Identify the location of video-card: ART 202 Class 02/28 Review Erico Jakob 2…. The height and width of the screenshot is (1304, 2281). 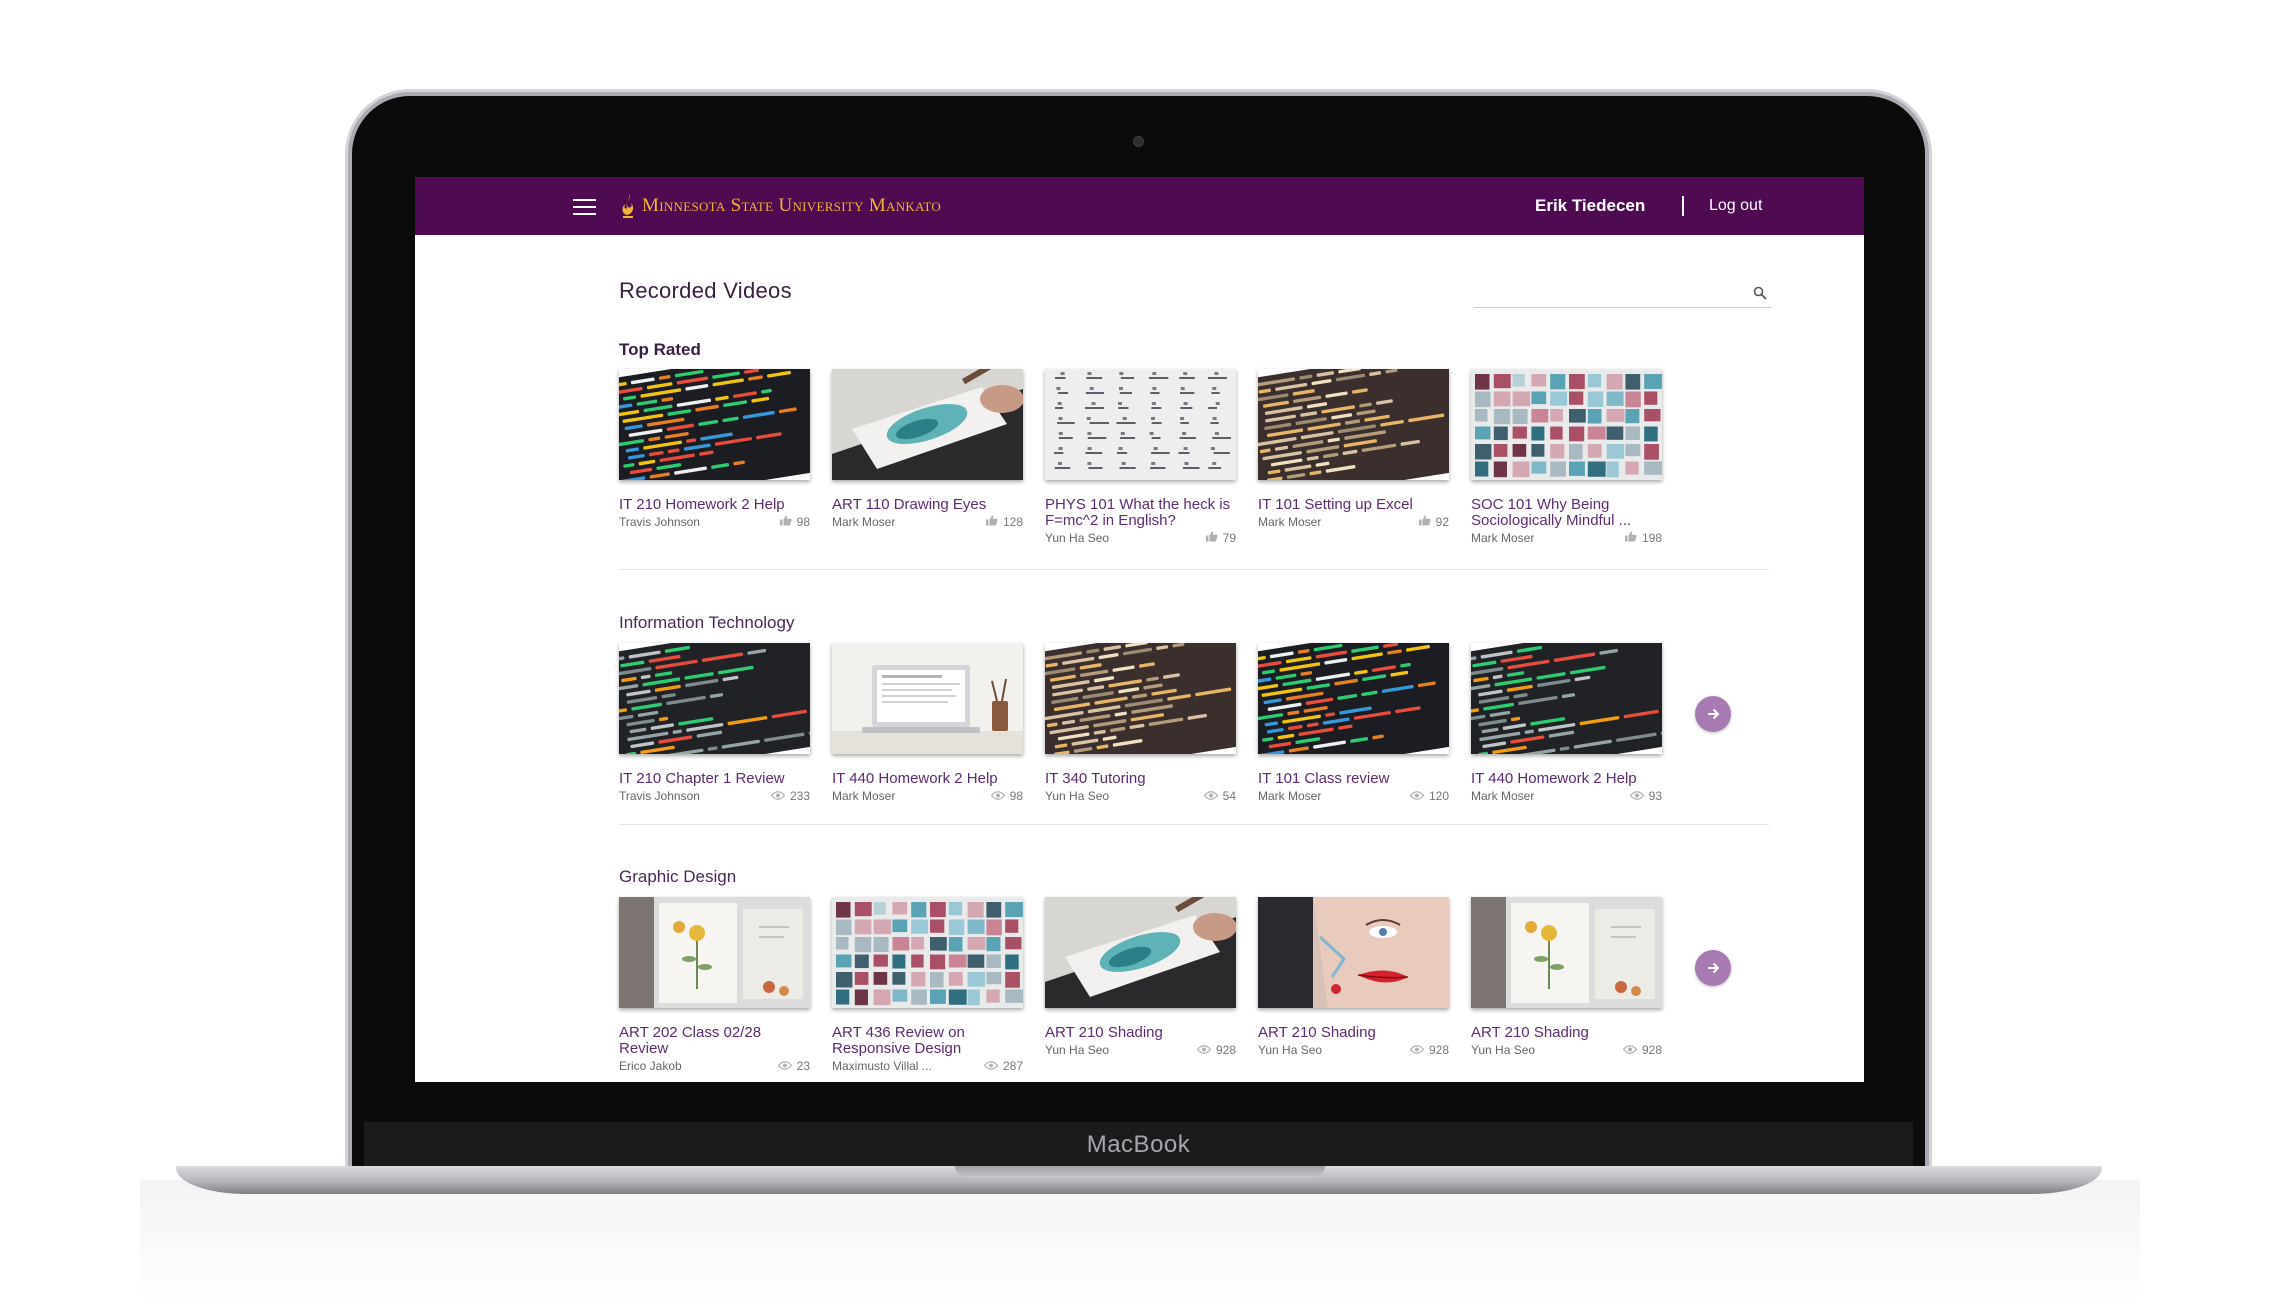
(714, 985).